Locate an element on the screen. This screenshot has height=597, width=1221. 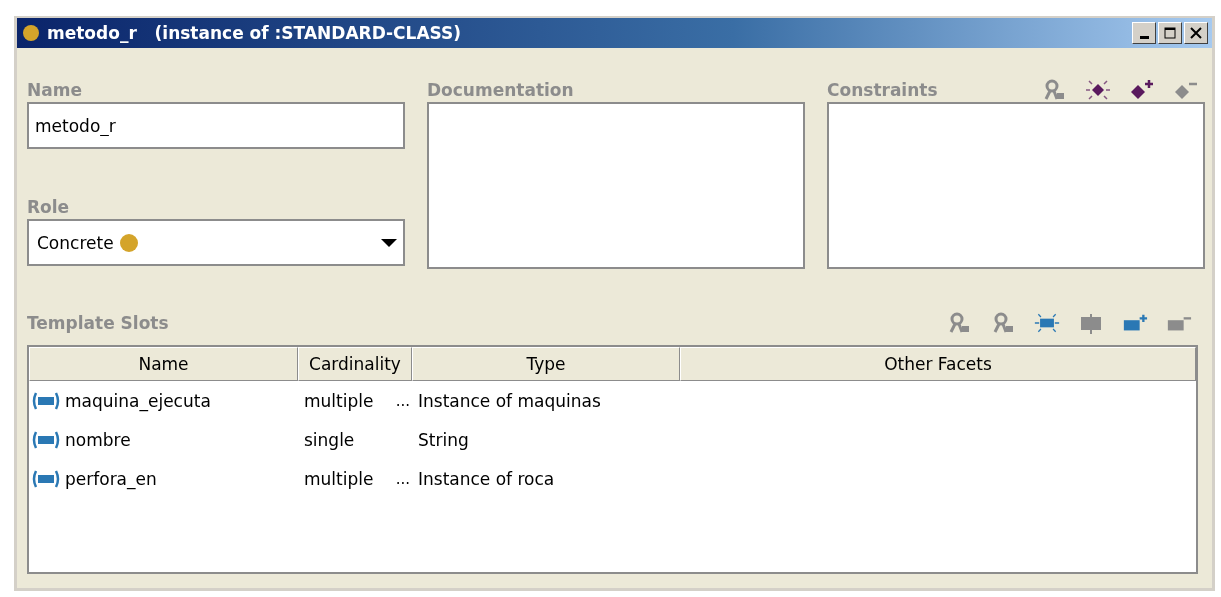
column-header: Name is located at coordinates (163, 364).